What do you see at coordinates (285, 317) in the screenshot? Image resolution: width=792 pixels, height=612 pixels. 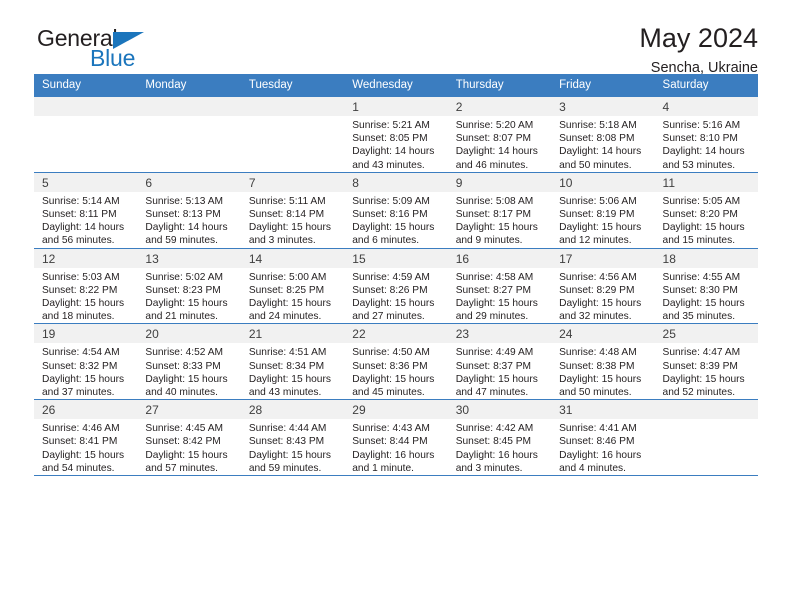 I see `daylight-text-line2: and 24 minutes.` at bounding box center [285, 317].